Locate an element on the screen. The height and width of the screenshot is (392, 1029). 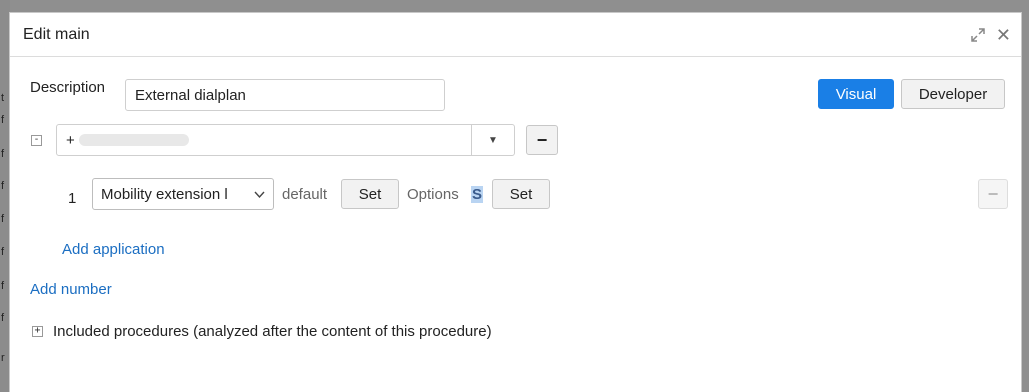
developer-mode-button: Developer is located at coordinates (953, 94).